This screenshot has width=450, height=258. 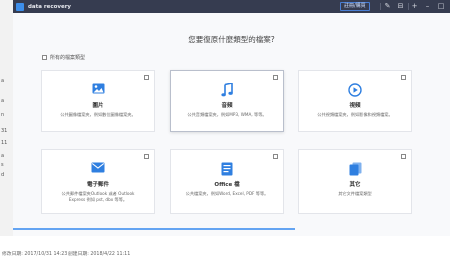 What do you see at coordinates (98, 101) in the screenshot?
I see `filetype-card-images: 圖片 公共圖像檔案夾，例如數位圖像檔案夾。` at bounding box center [98, 101].